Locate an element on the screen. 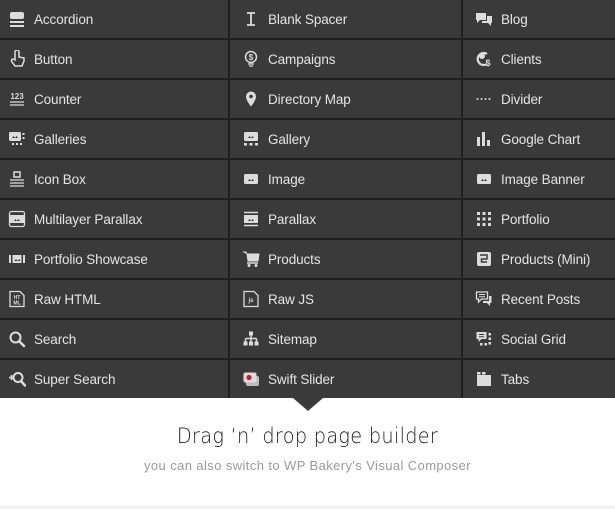 This screenshot has width=615, height=509. gallery-icon is located at coordinates (251, 139).